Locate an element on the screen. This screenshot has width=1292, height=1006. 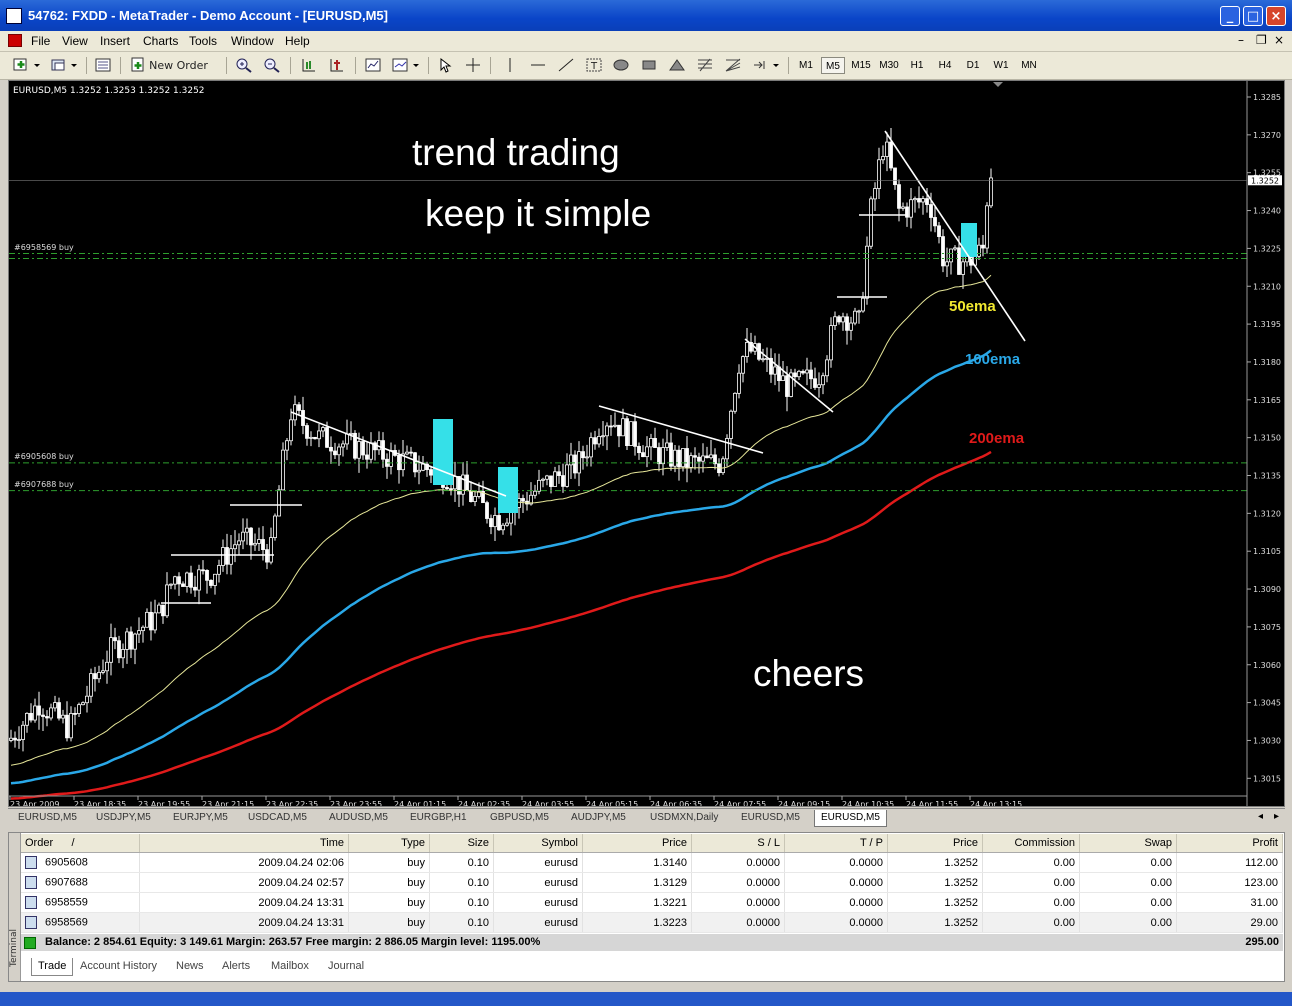
cursor-icon is located at coordinates (445, 65).